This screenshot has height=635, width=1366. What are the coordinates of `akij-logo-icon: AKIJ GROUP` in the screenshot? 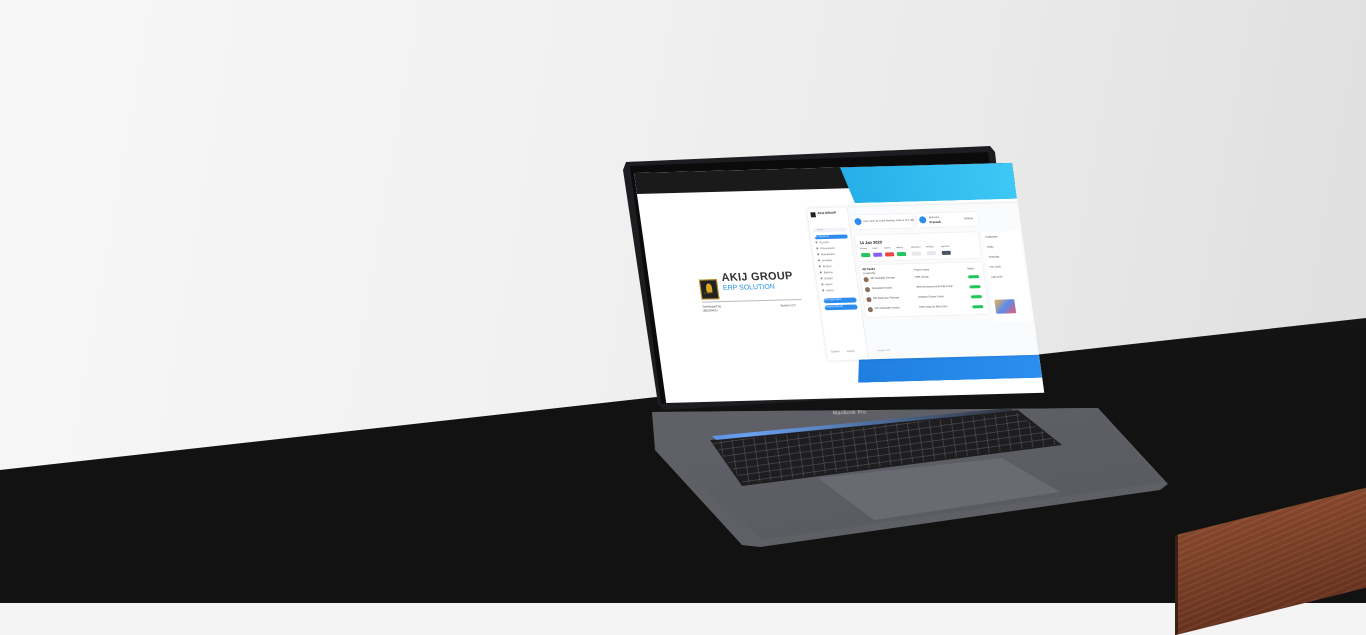 It's located at (709, 289).